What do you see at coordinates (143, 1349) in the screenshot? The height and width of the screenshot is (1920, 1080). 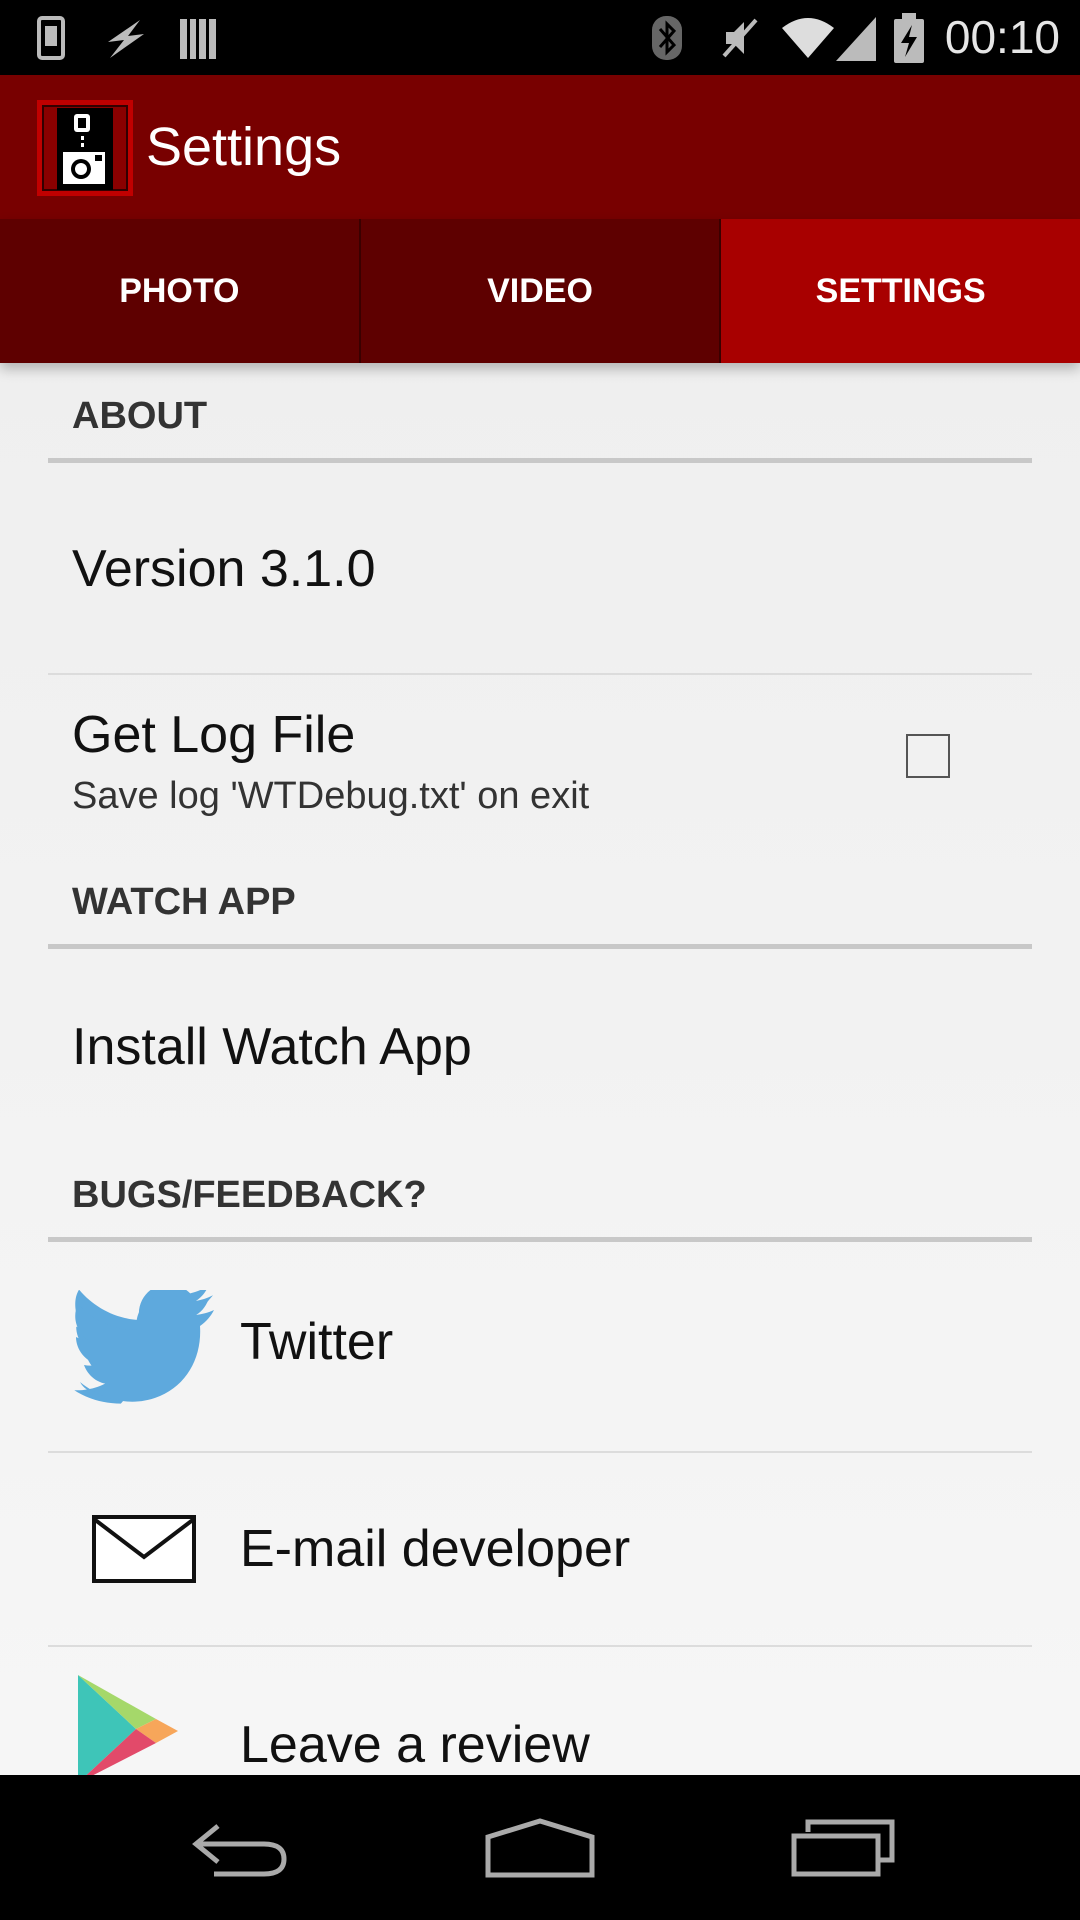 I see `twitter-icon` at bounding box center [143, 1349].